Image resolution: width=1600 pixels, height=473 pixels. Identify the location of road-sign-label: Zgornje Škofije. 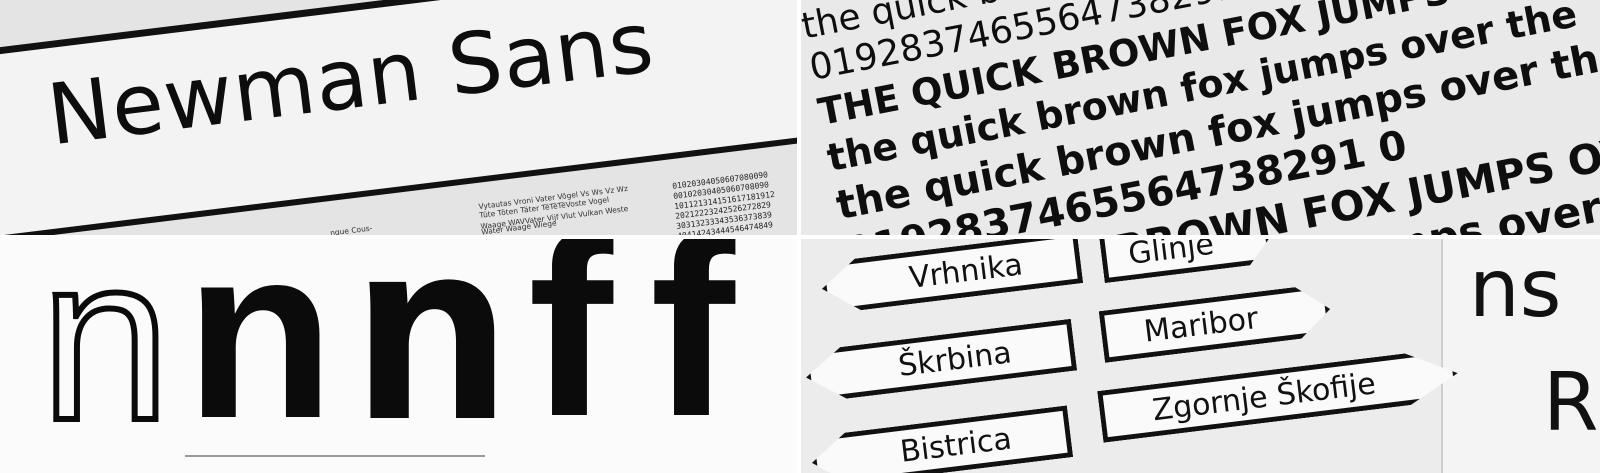
(1264, 396).